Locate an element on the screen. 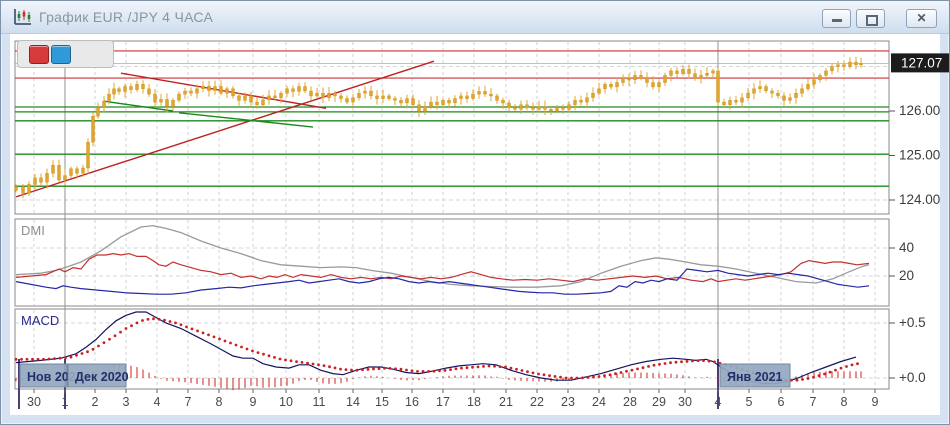 The height and width of the screenshot is (425, 950). red-marker-button is located at coordinates (39, 54).